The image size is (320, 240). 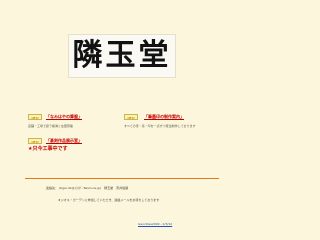 I want to click on link-seal-gallery: 「篆刻作品展示室」, so click(x=64, y=140).